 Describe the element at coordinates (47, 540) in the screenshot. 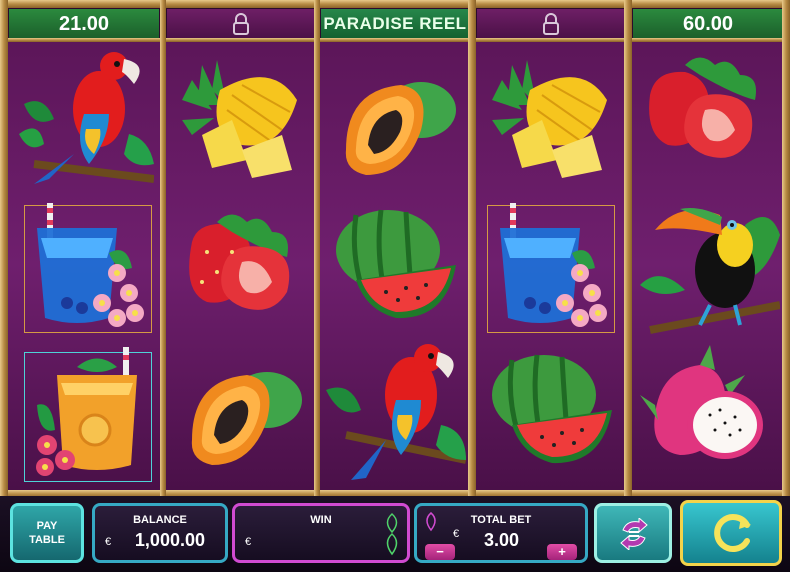

I see `pay-table-label-line2: TABLE` at that location.